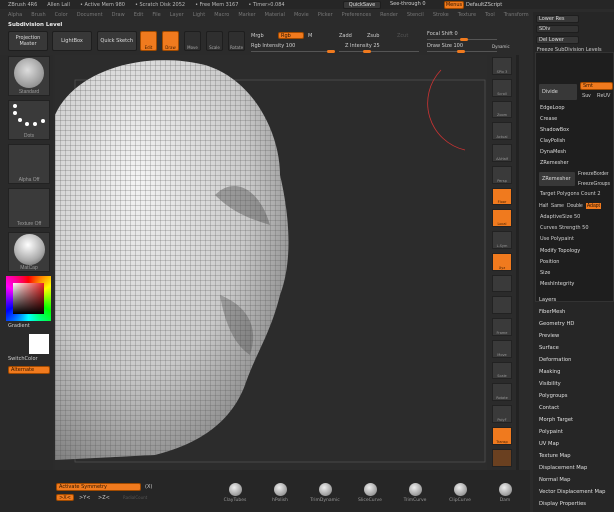 This screenshot has width=614, height=512. What do you see at coordinates (502, 261) in the screenshot?
I see `shelf-button-xyz: Xyz` at bounding box center [502, 261].